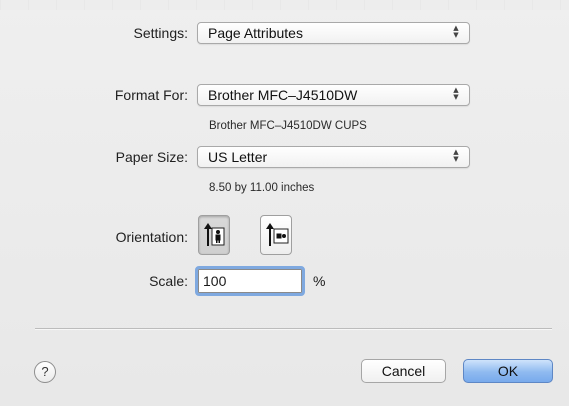 The image size is (569, 406). I want to click on landscape-orientation-icon, so click(277, 234).